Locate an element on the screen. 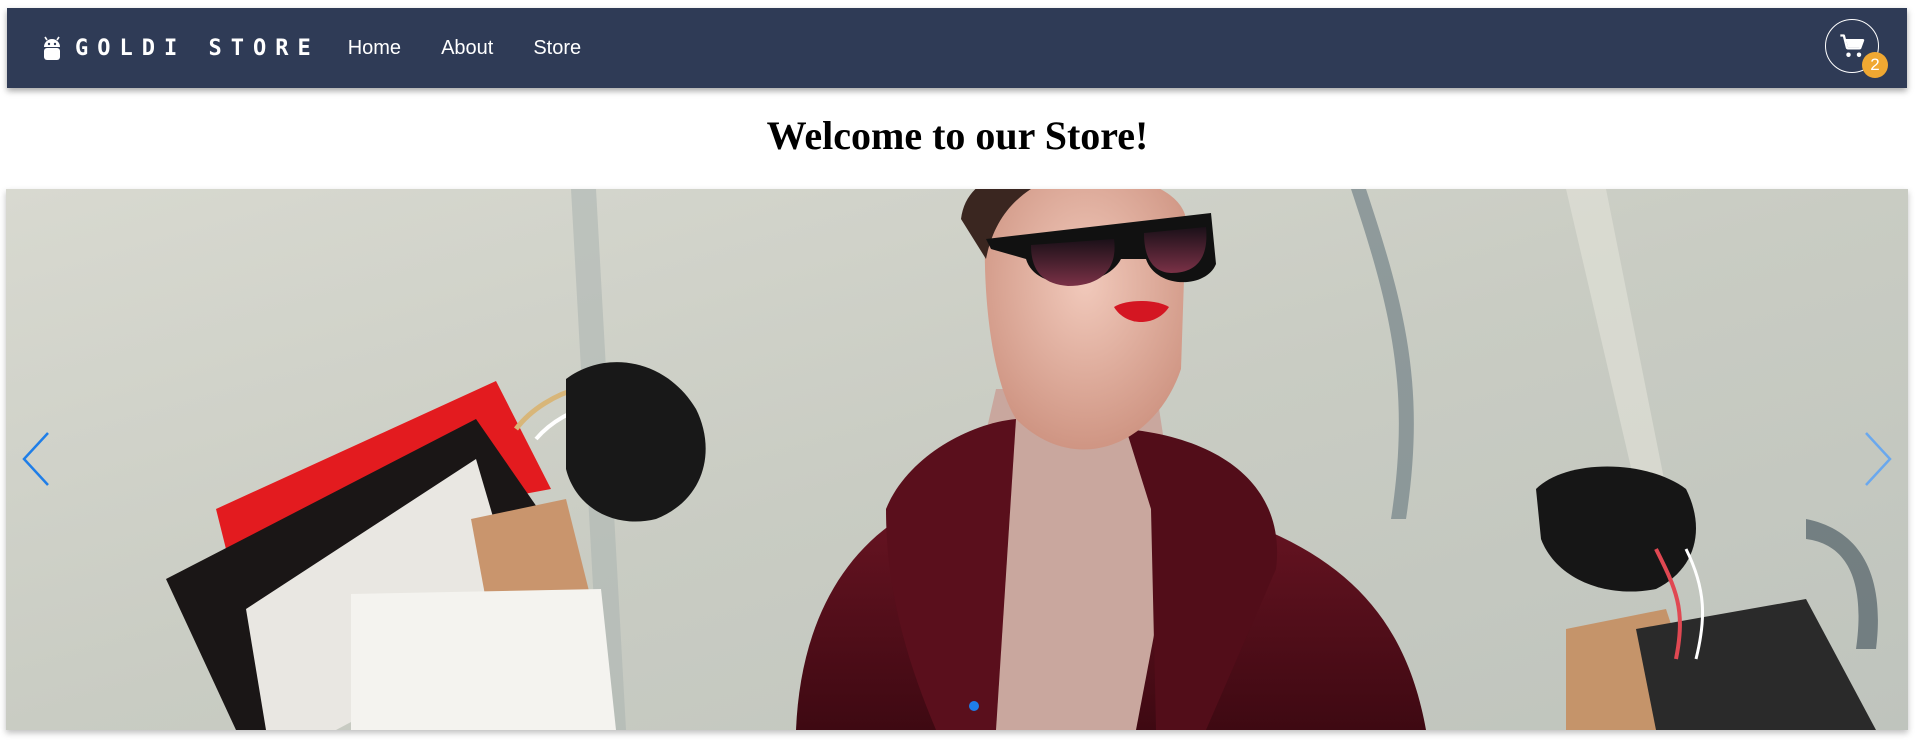 This screenshot has width=1915, height=755. brand: GOLDI STORE is located at coordinates (180, 48).